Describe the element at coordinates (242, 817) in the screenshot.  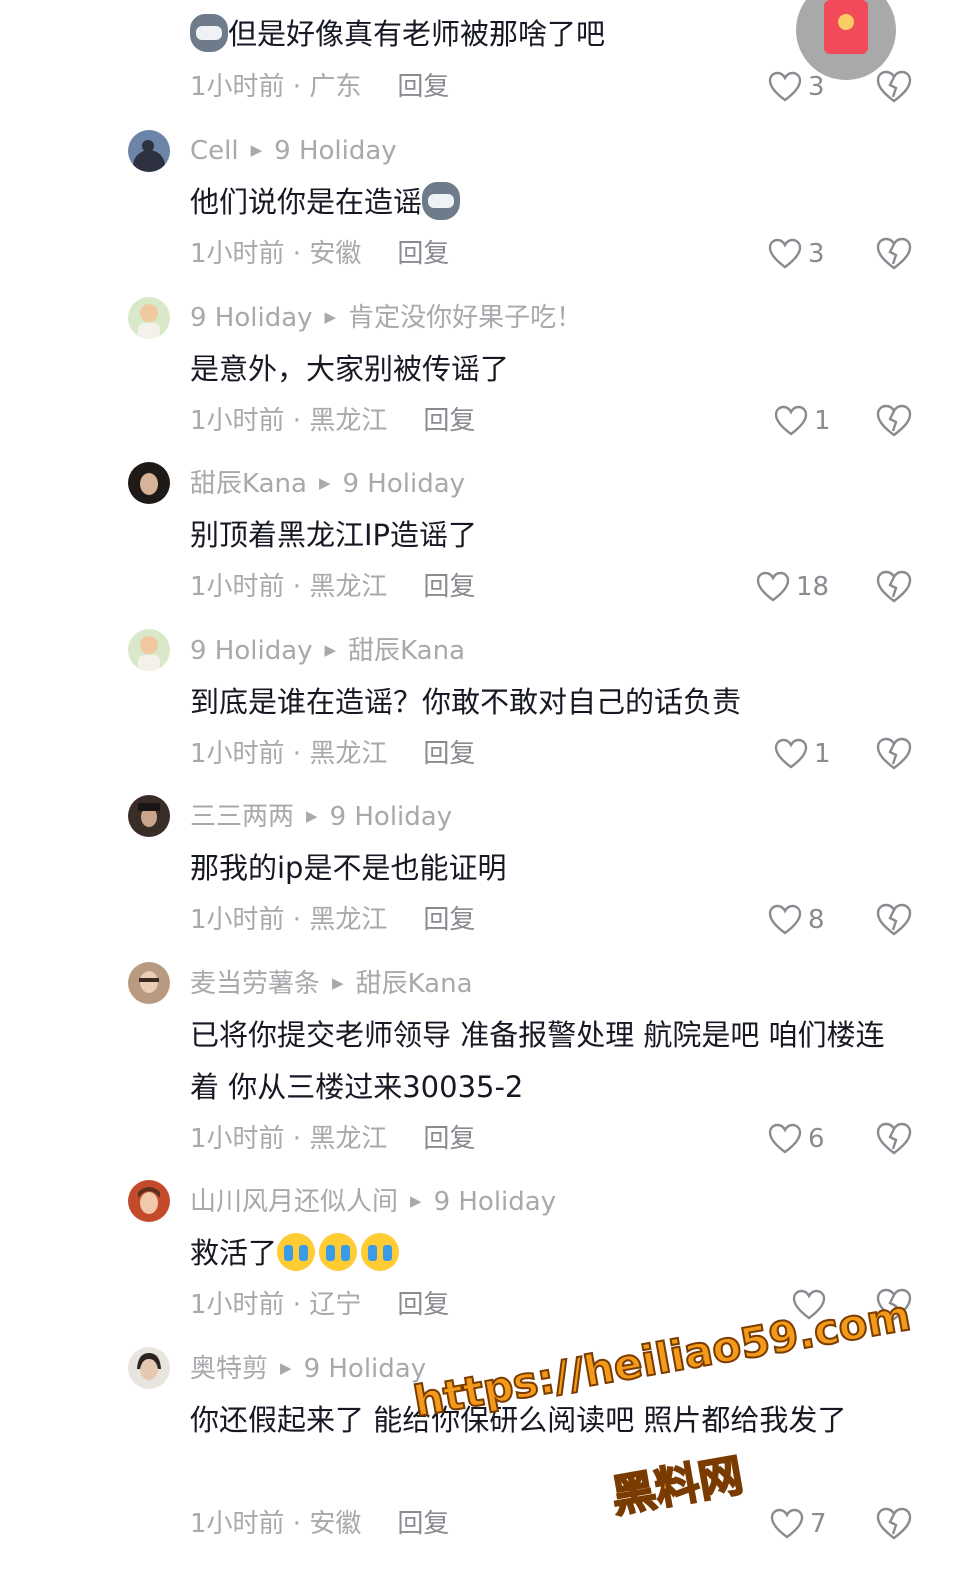
I see `username: 三三两两` at that location.